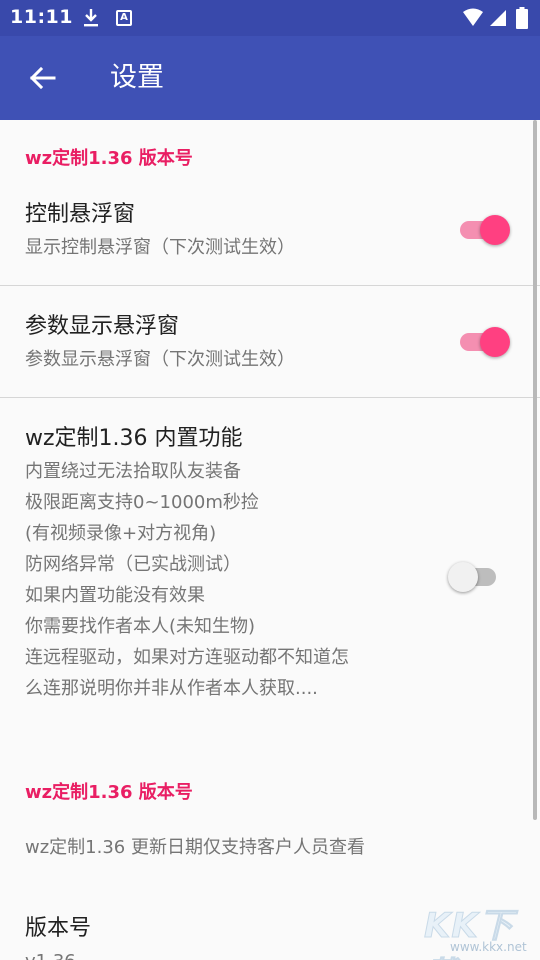 The width and height of the screenshot is (540, 960). What do you see at coordinates (115, 595) in the screenshot?
I see `summary-line: 如果内置功能没有效果` at bounding box center [115, 595].